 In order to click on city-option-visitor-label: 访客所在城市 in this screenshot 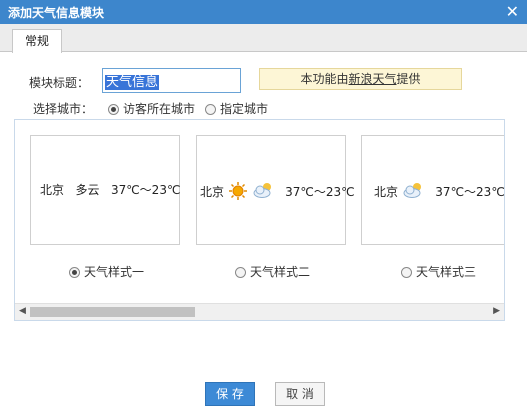, I will do `click(159, 109)`.